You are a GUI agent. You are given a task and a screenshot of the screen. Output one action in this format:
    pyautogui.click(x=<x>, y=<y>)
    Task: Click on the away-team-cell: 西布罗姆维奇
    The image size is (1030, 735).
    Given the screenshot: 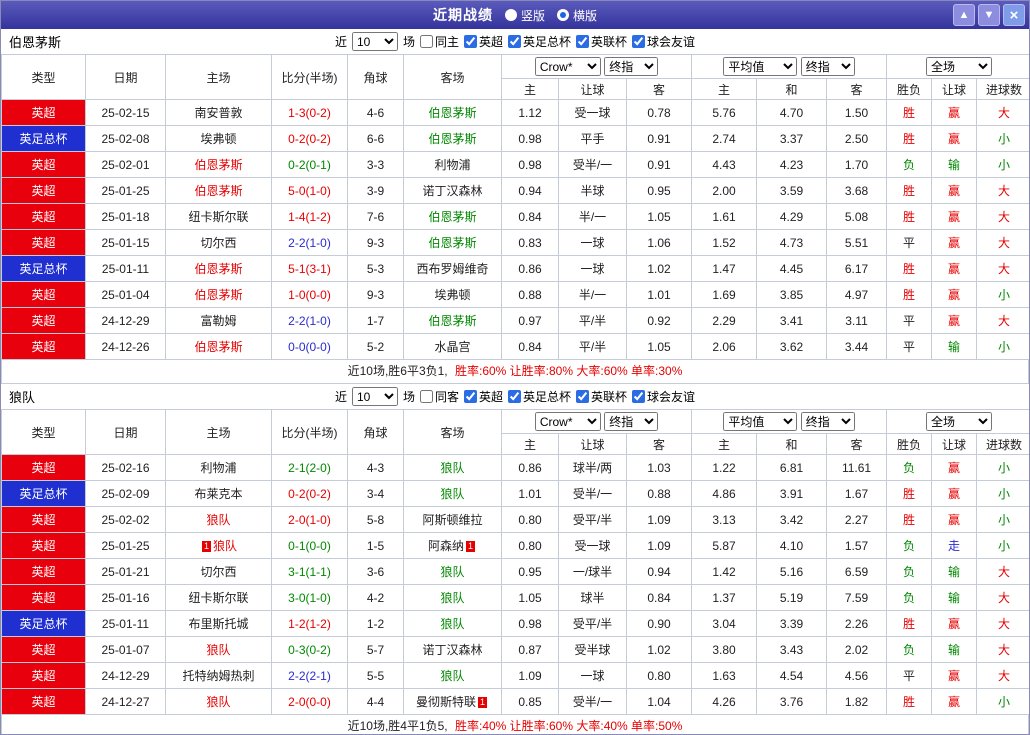 What is the action you would take?
    pyautogui.click(x=452, y=268)
    